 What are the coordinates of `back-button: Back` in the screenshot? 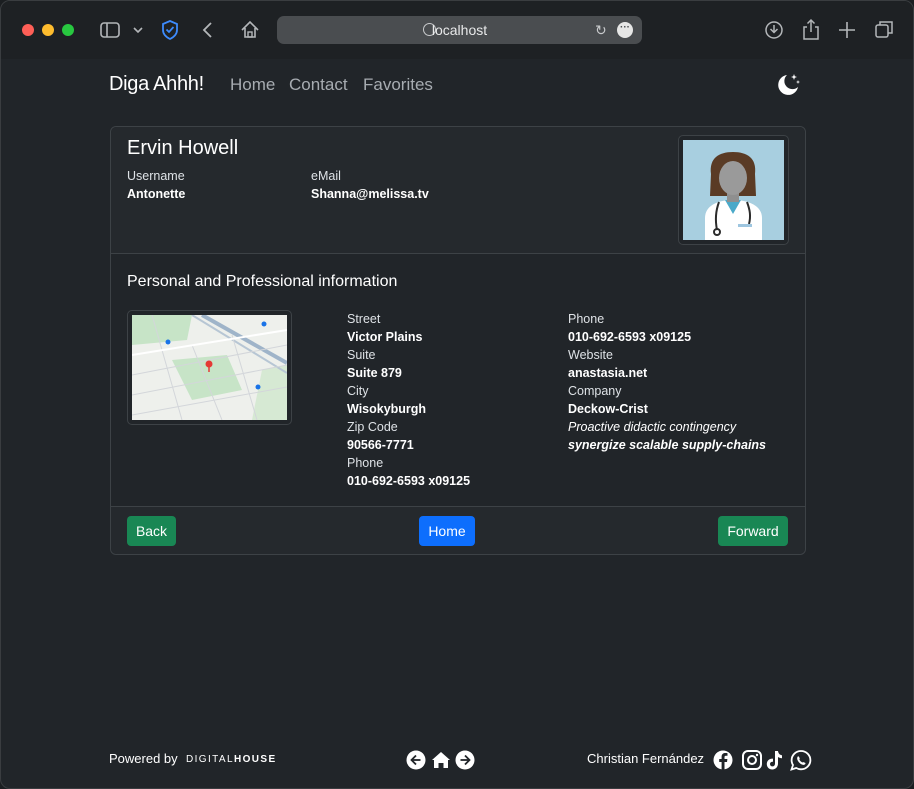 It's located at (151, 531).